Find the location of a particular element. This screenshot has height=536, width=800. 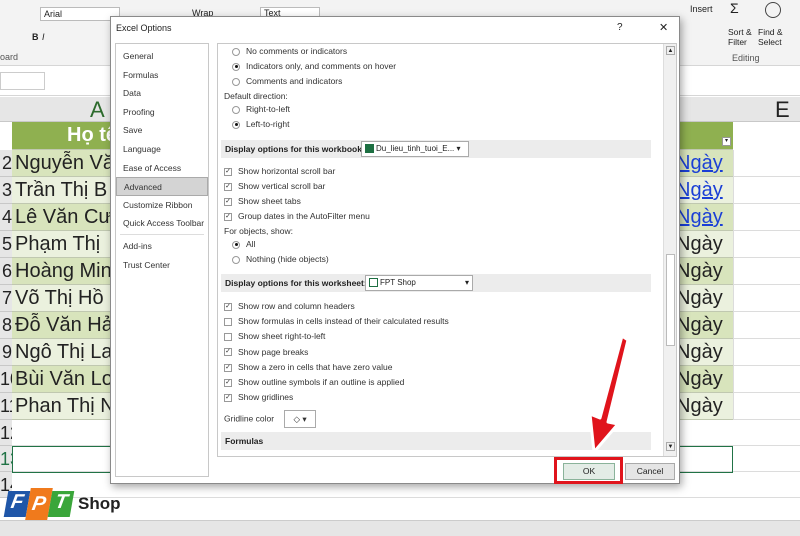

nav-item-quick-access-toolbar: Quick Access Toolbar is located at coordinates (162, 223).